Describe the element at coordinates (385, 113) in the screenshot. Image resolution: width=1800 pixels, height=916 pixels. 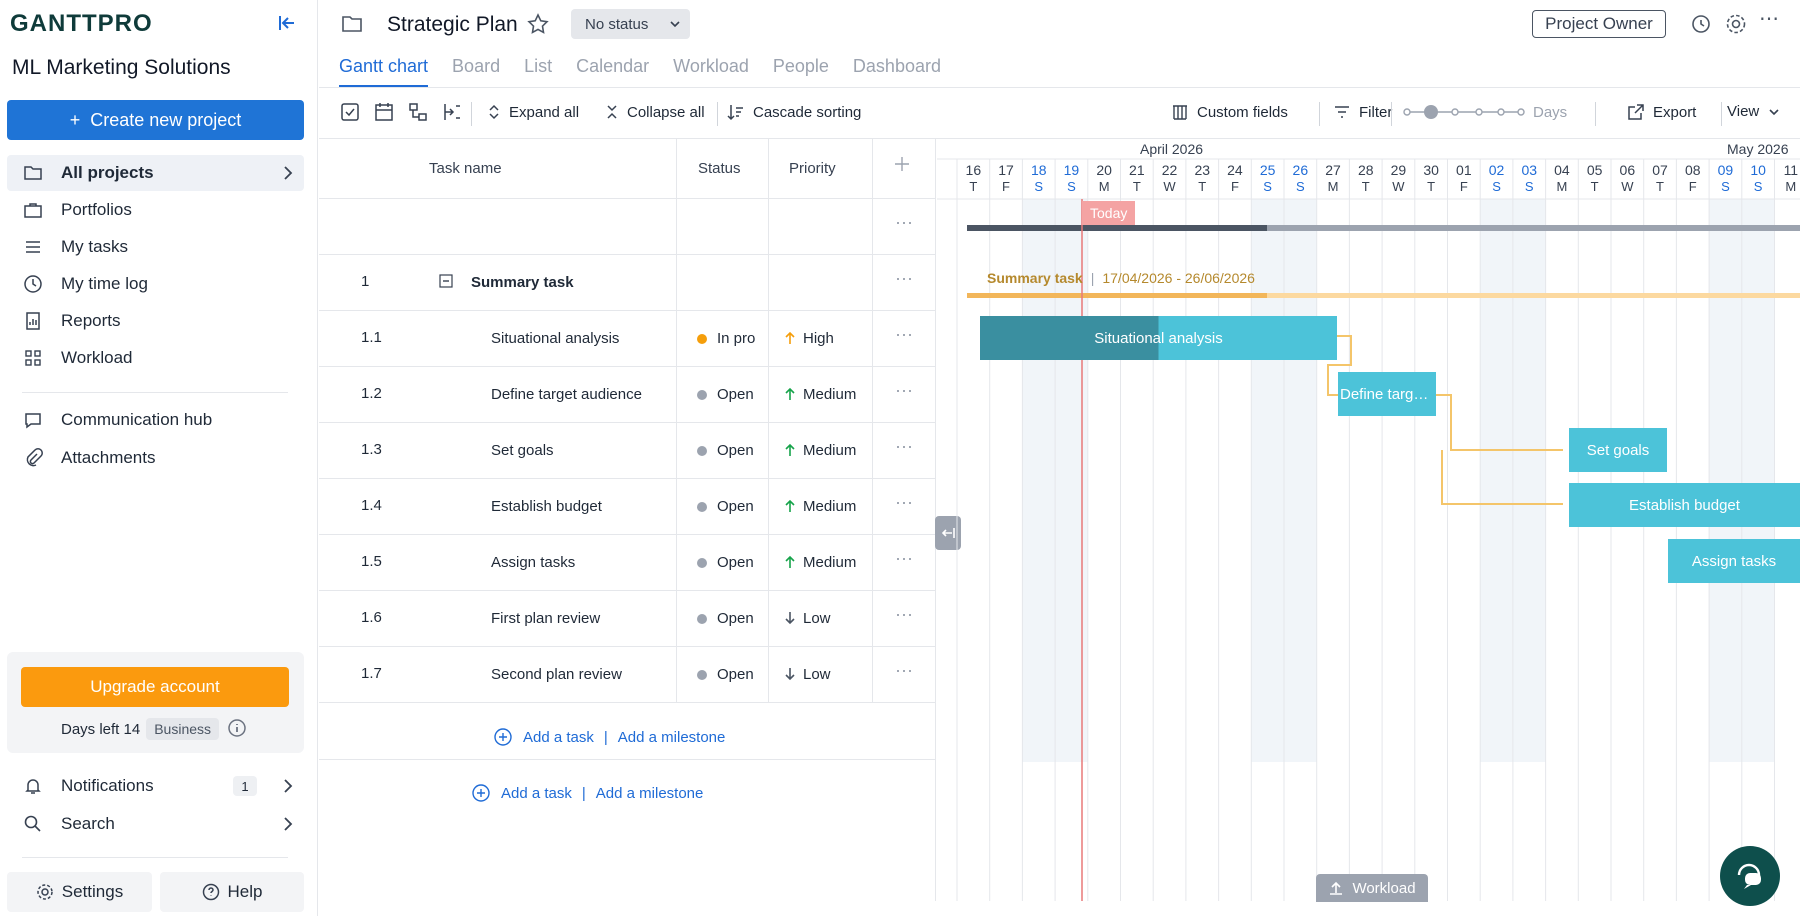
I see `calendar-icon` at that location.